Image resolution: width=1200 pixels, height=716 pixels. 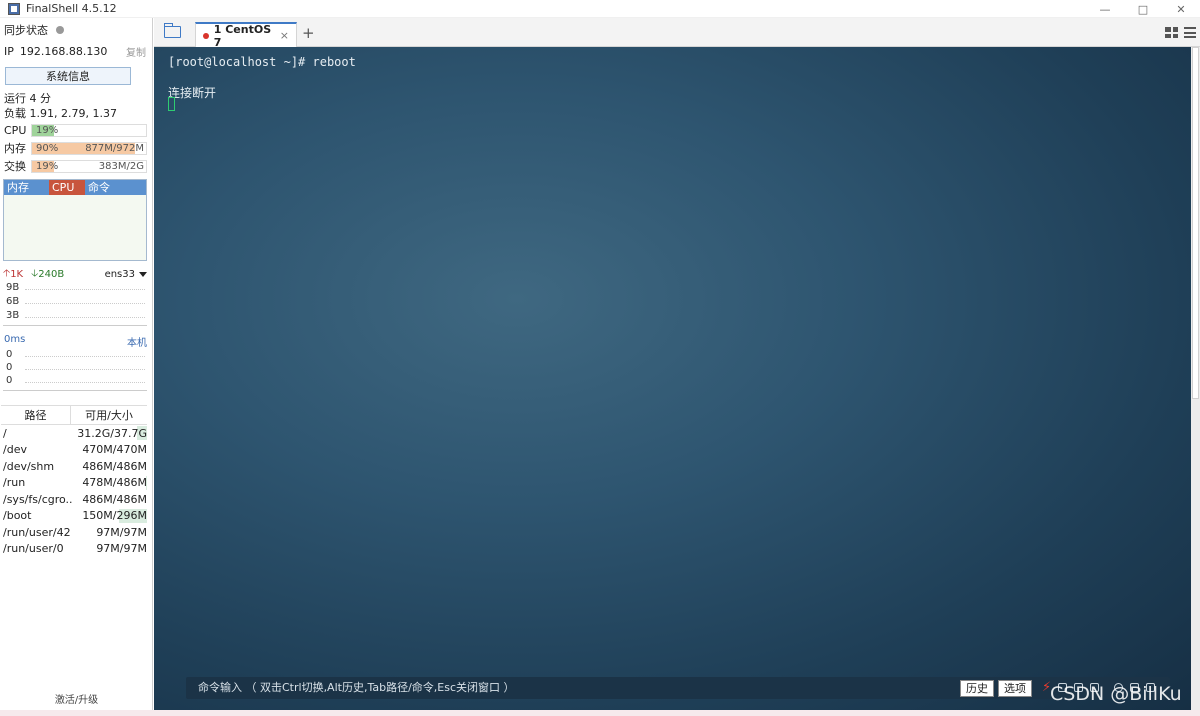 I want to click on network-interface-select: ens33, so click(x=126, y=274).